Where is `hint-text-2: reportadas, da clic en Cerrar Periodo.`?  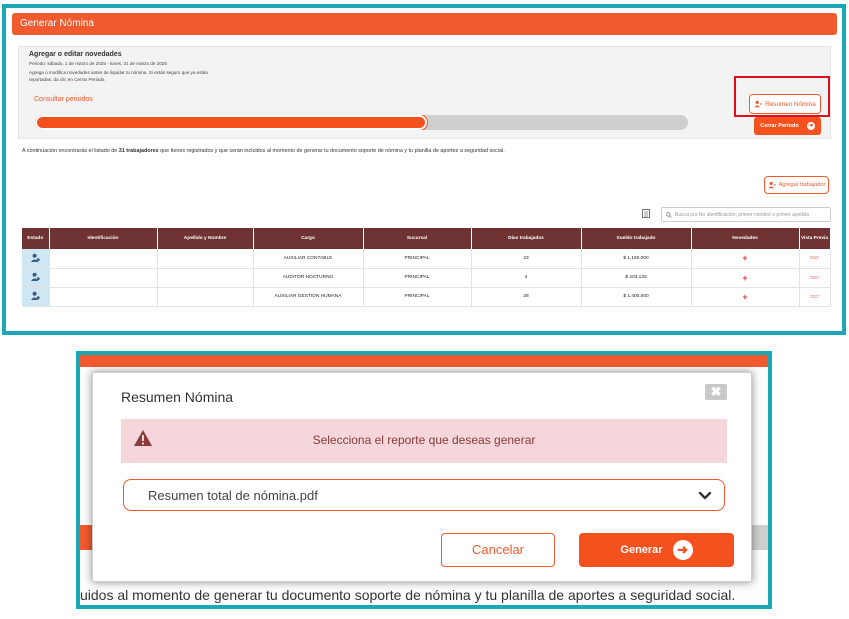
hint-text-2: reportadas, da clic en Cerrar Periodo. is located at coordinates (67, 79).